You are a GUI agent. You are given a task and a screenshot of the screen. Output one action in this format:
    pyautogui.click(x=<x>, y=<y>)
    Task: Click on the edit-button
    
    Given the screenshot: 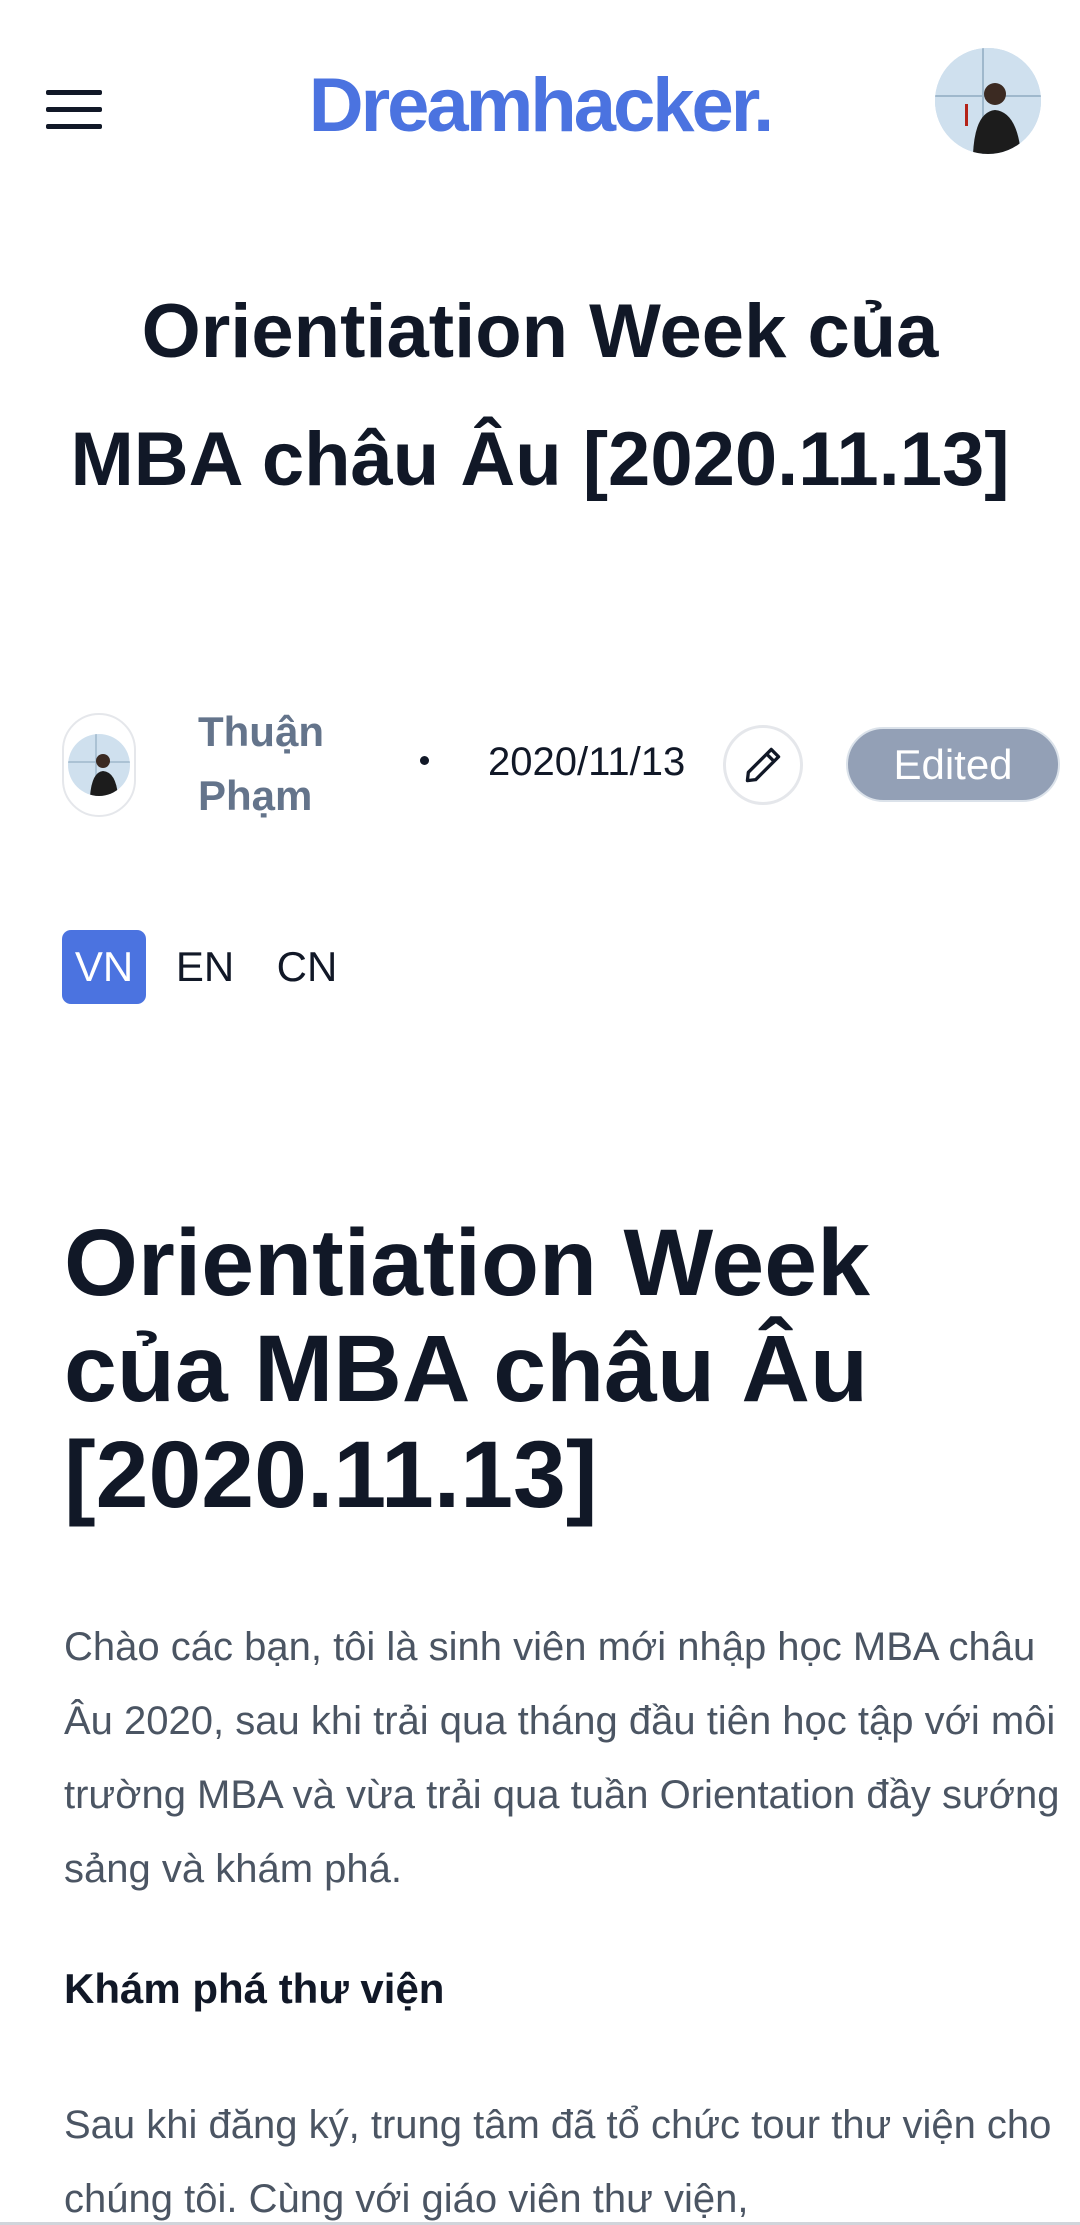 What is the action you would take?
    pyautogui.click(x=763, y=765)
    